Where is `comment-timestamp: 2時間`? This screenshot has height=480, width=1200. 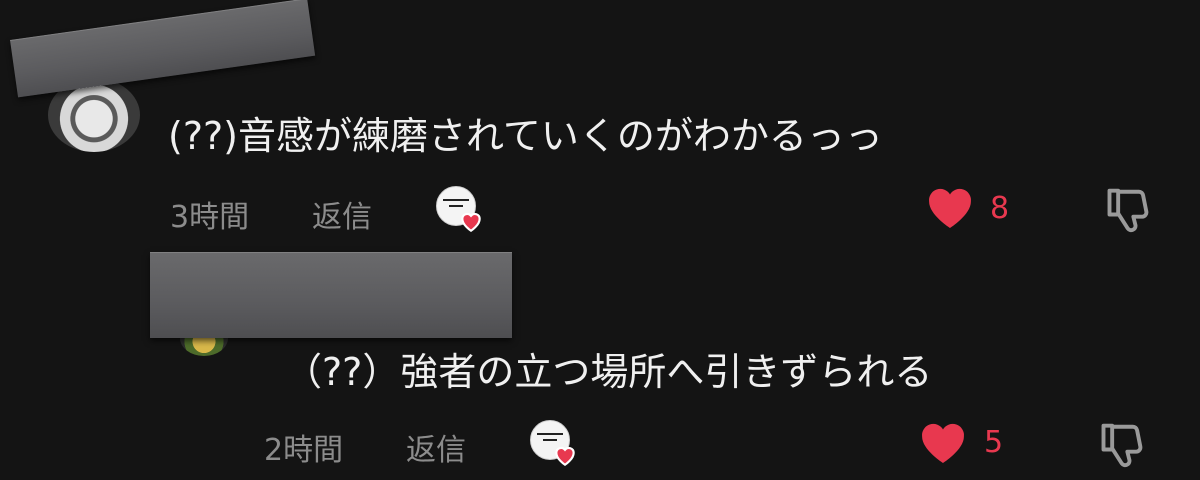 comment-timestamp: 2時間 is located at coordinates (304, 450).